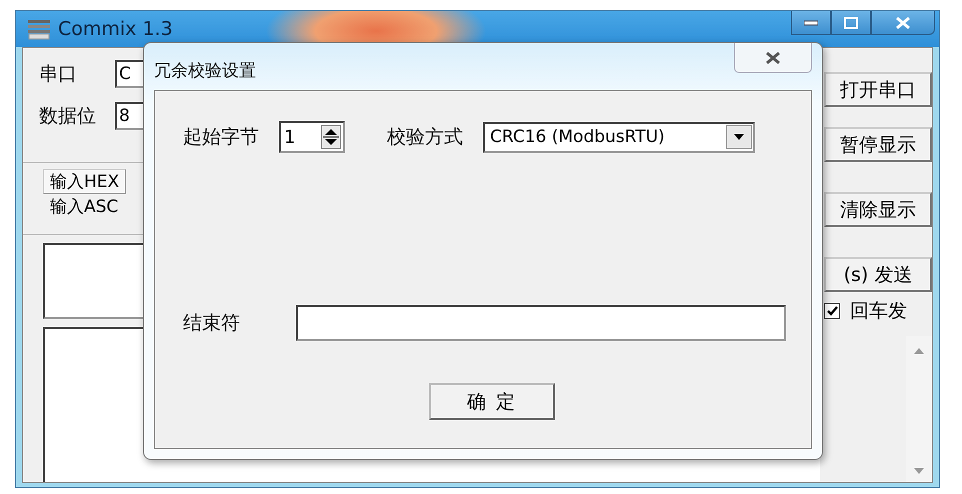 This screenshot has height=494, width=962. What do you see at coordinates (619, 137) in the screenshot?
I see `check-method-dropdown: CRC16 (ModbusRTU)` at bounding box center [619, 137].